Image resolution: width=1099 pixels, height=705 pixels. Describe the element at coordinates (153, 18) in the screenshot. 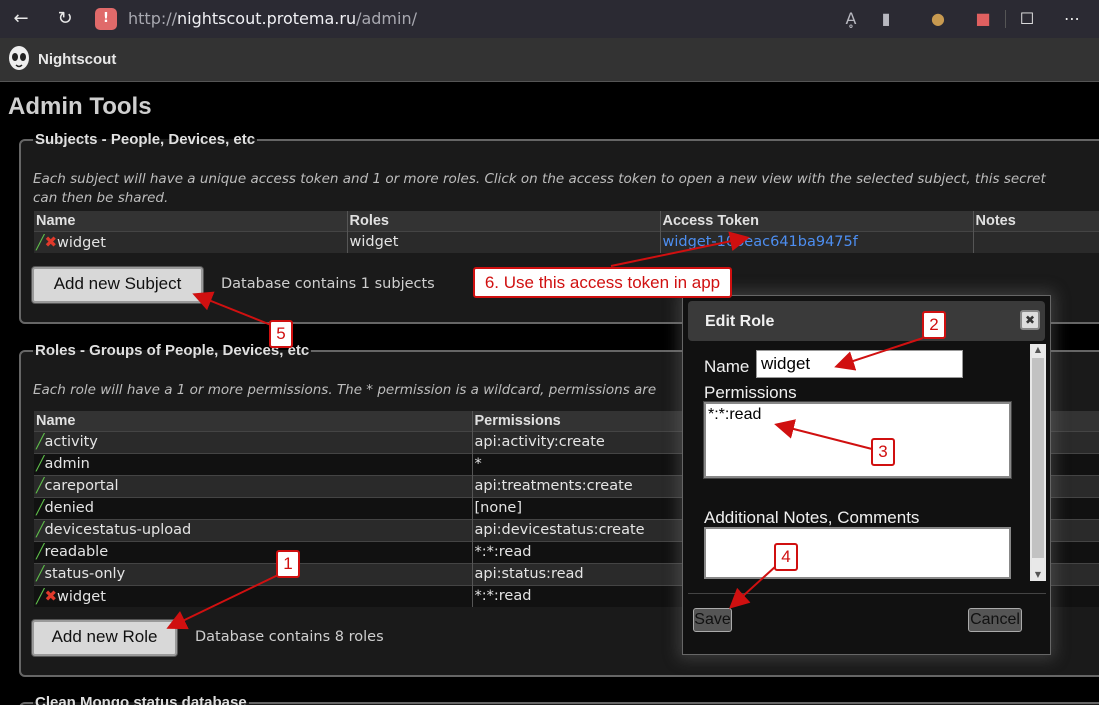

I see `url-prefix: http://` at that location.